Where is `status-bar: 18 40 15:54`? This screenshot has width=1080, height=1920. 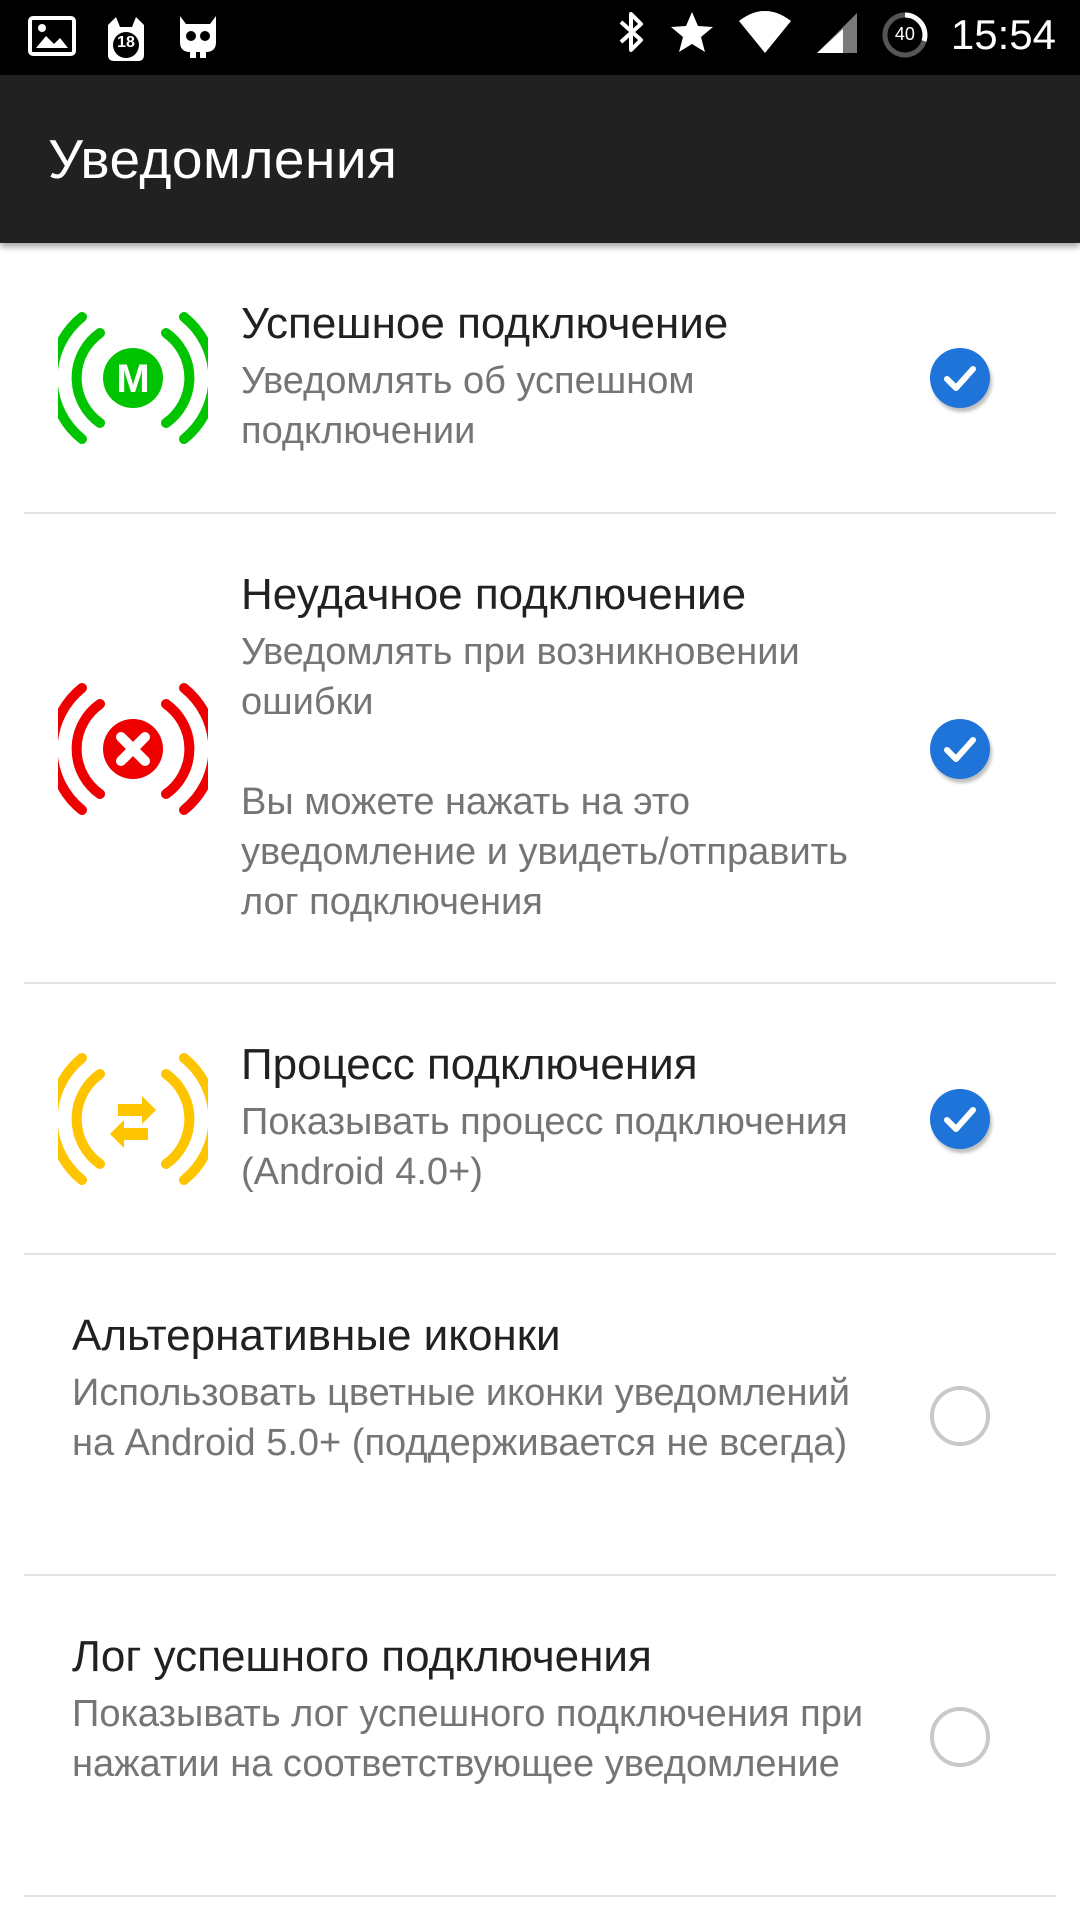
status-bar: 18 40 15:54 is located at coordinates (540, 37).